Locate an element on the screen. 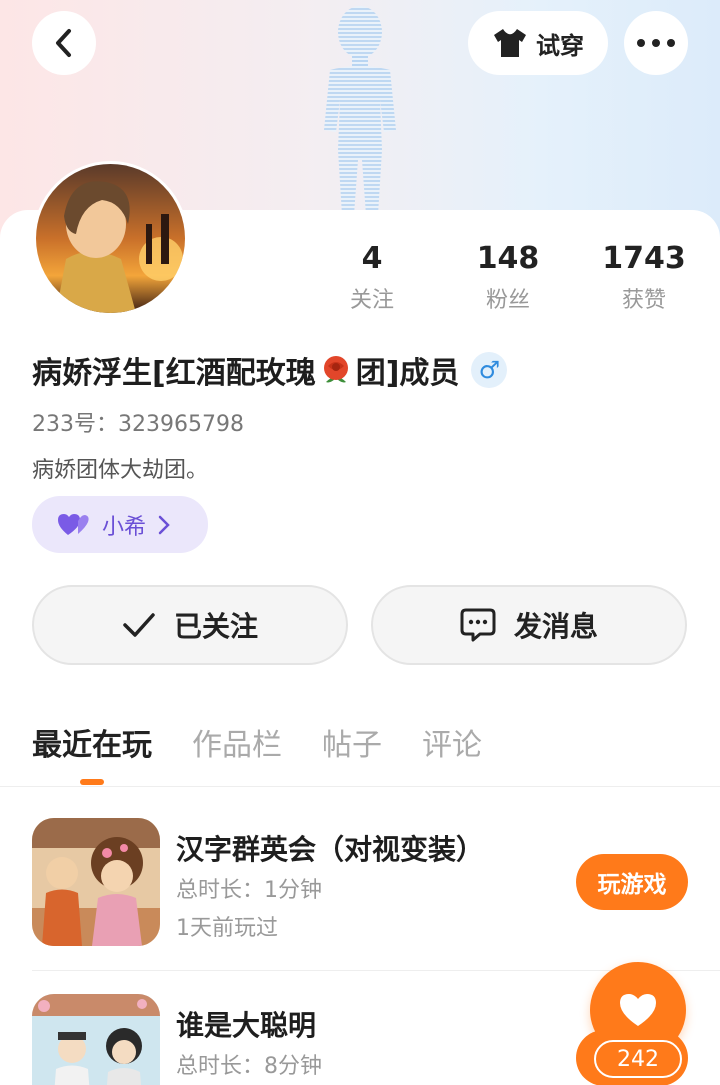  more-options-button is located at coordinates (656, 43).